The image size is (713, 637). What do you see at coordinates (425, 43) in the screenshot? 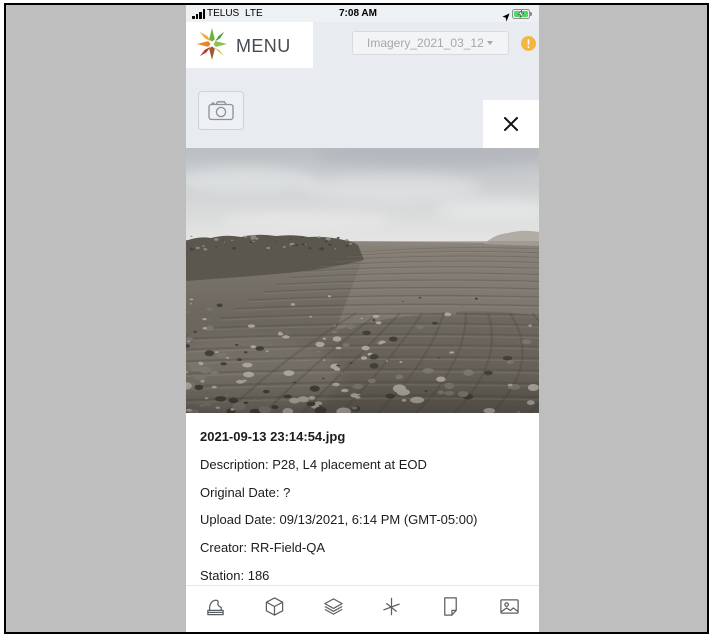
I see `imagery-select-value: Imagery_2021_03_12` at bounding box center [425, 43].